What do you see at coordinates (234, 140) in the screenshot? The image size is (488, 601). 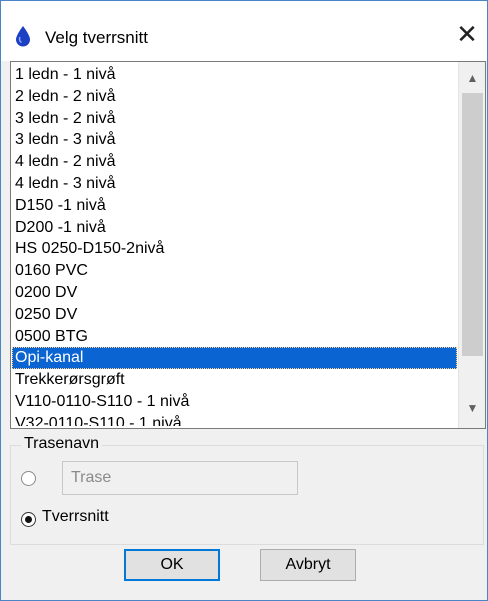 I see `list-item: 3 ledn - 3 nivå` at bounding box center [234, 140].